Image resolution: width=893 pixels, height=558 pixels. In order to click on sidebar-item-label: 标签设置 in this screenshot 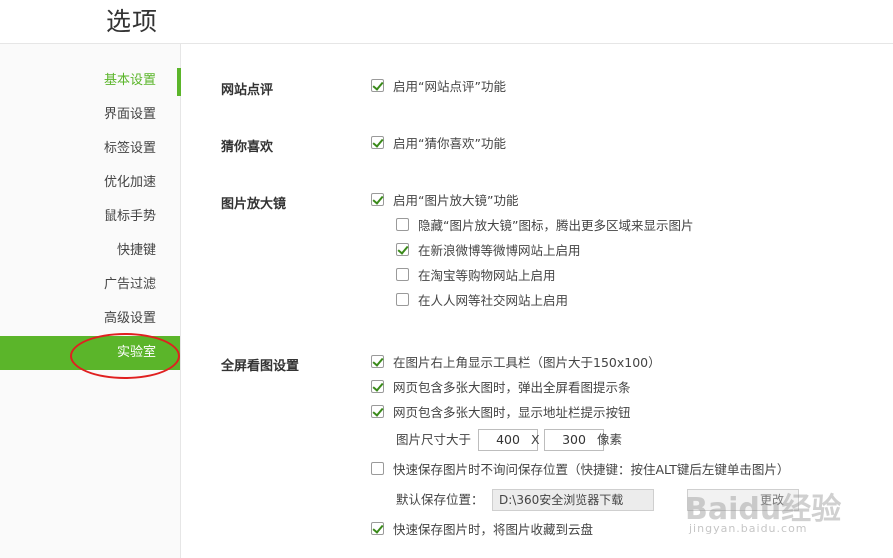, I will do `click(129, 148)`.